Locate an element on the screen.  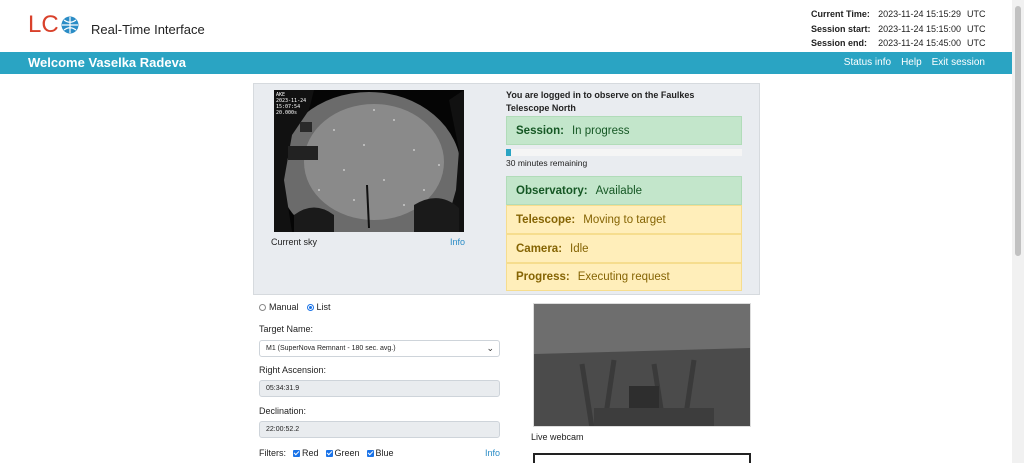
camera-status: Camera: Idle is located at coordinates (624, 248).